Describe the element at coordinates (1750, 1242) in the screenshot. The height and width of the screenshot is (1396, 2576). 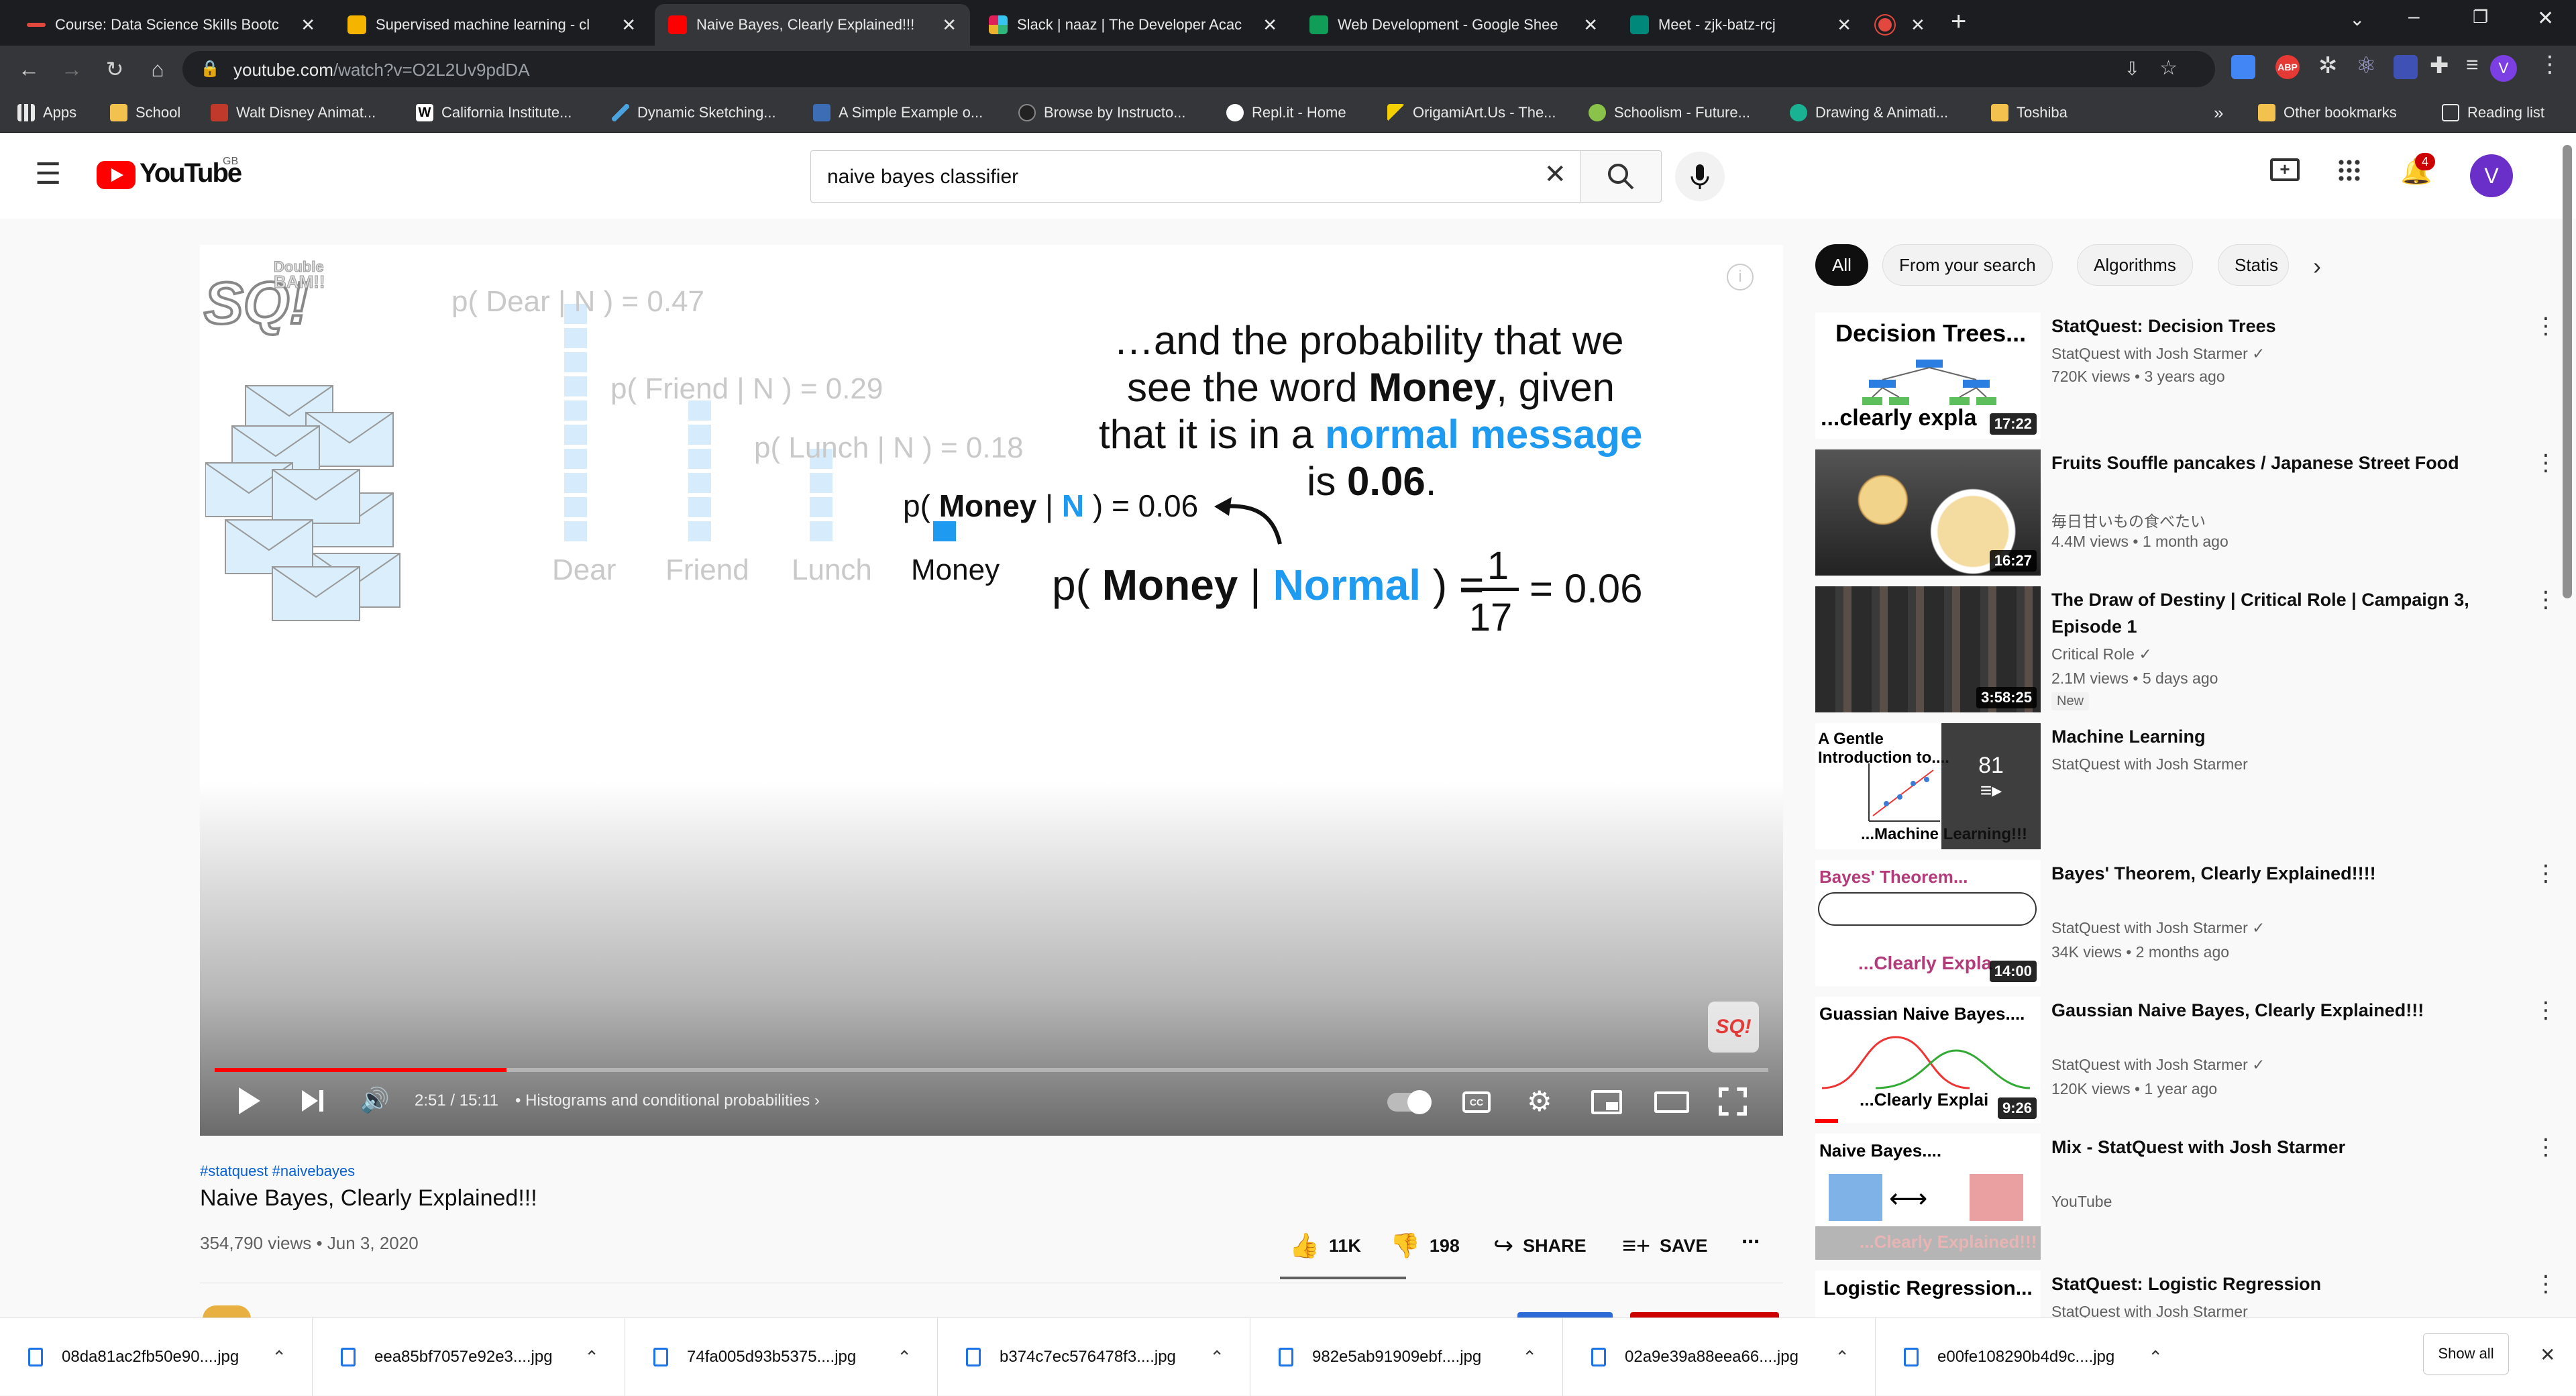
I see `more-actions-icon: ⋯` at that location.